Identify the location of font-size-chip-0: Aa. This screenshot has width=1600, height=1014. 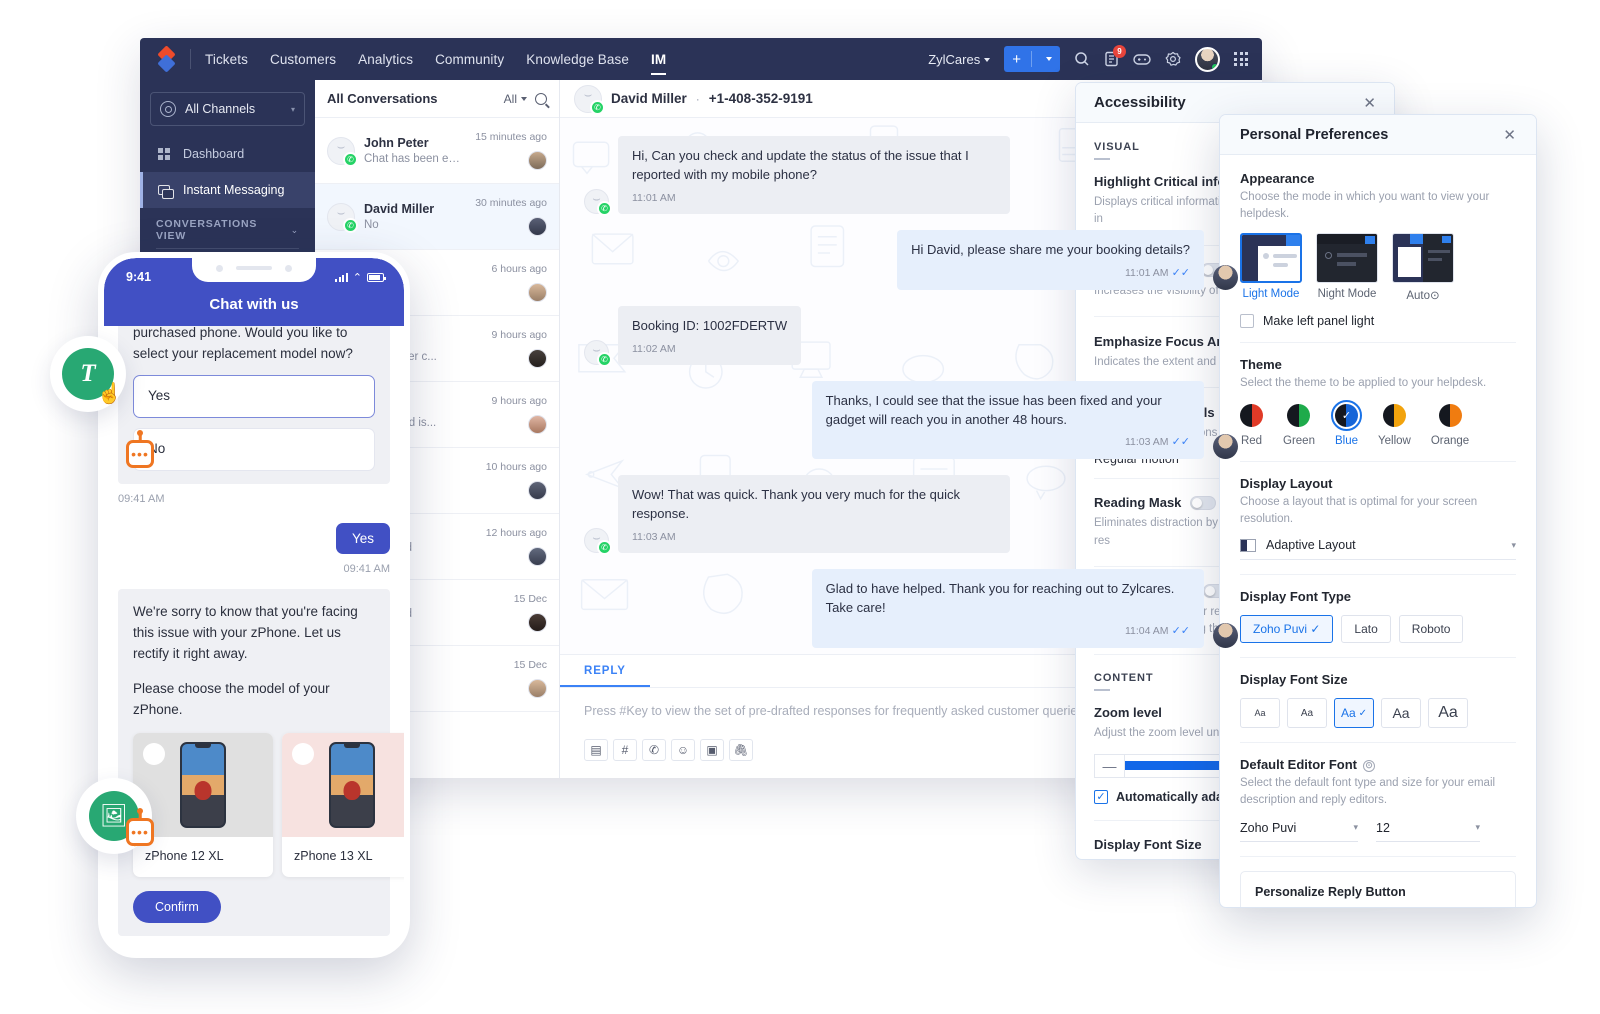
(1260, 713).